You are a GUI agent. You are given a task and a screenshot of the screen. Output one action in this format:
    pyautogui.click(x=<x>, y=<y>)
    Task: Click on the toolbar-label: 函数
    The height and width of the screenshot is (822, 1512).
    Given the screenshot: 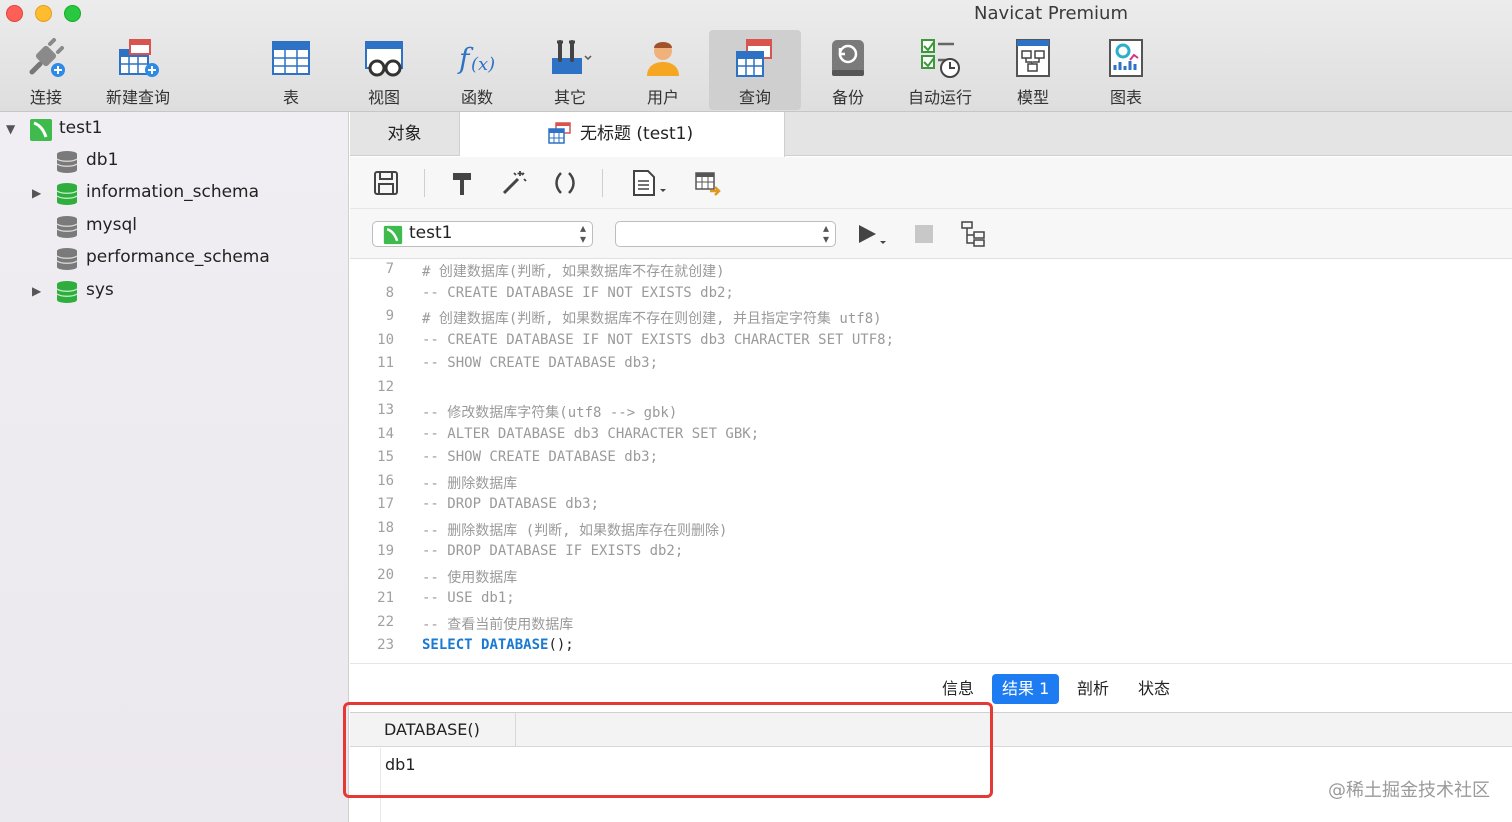 What is the action you would take?
    pyautogui.click(x=476, y=97)
    